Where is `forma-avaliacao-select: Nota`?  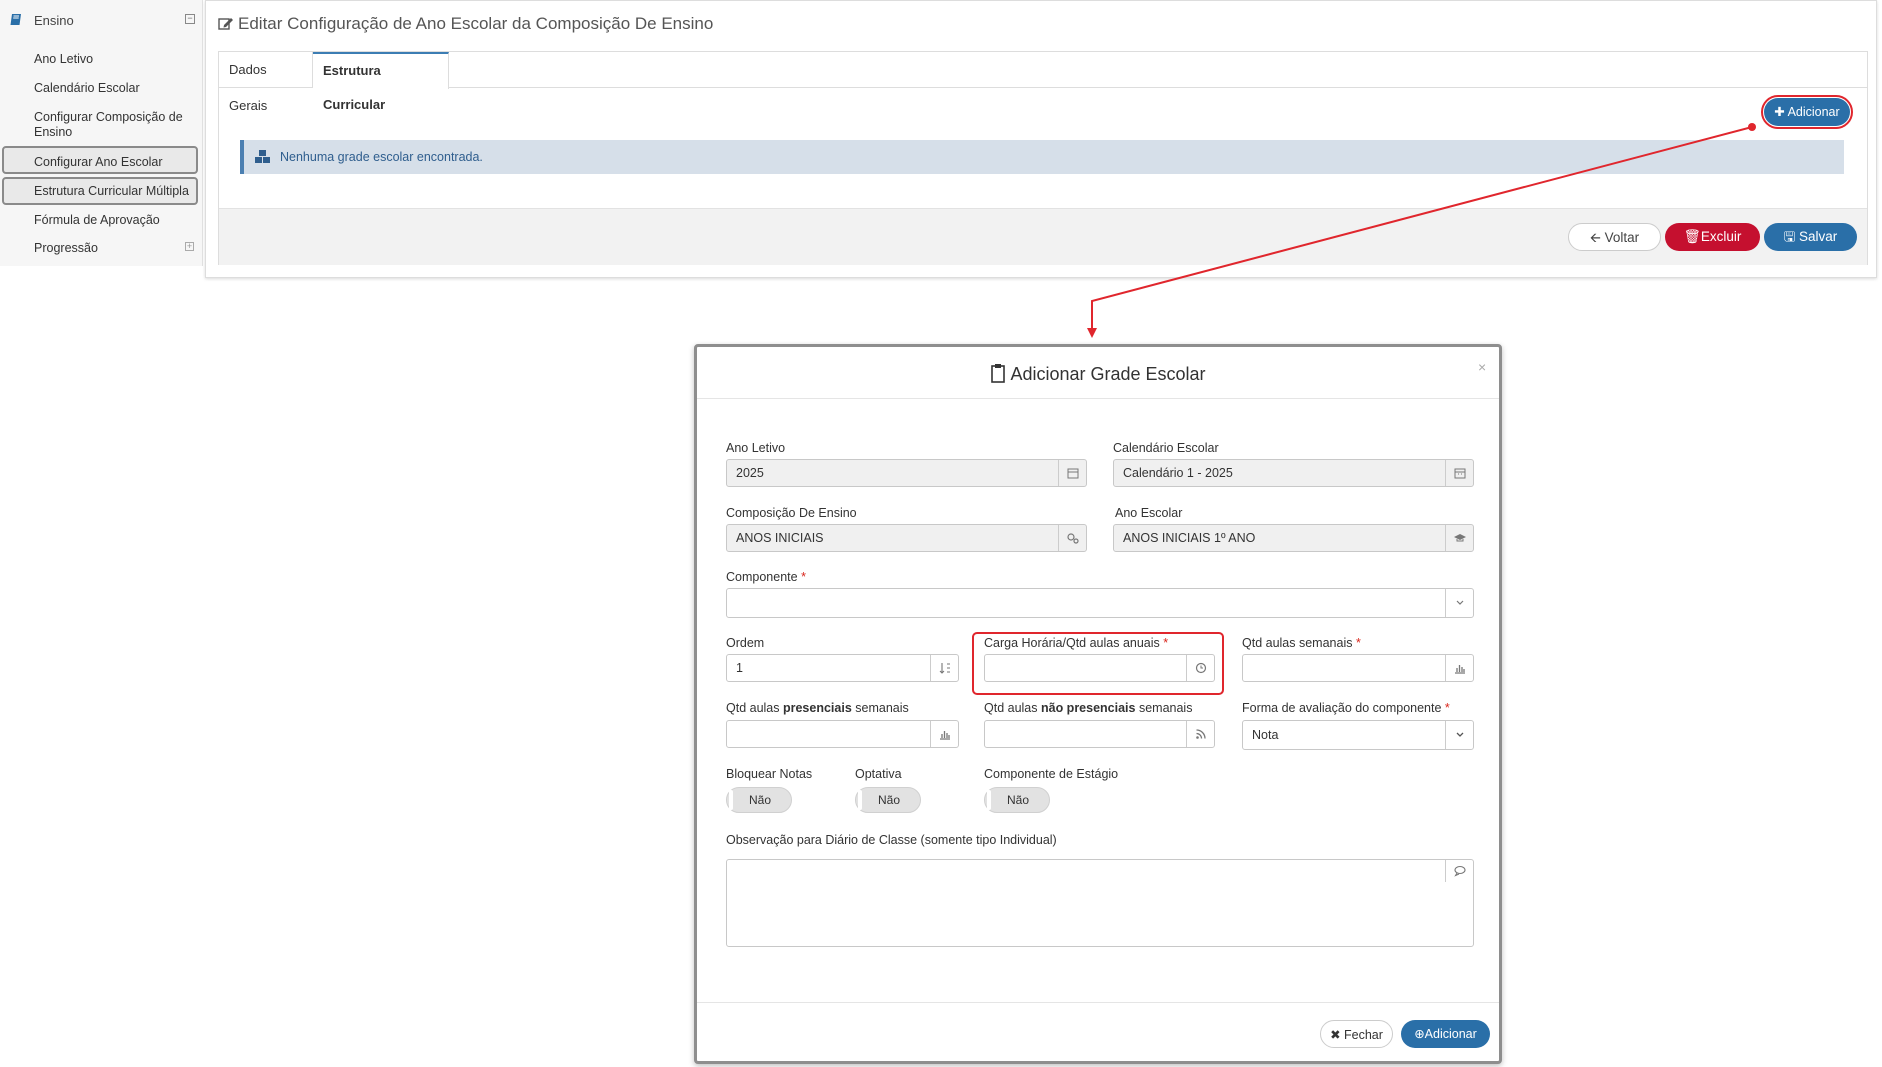
forma-avaliacao-select: Nota is located at coordinates (1358, 735).